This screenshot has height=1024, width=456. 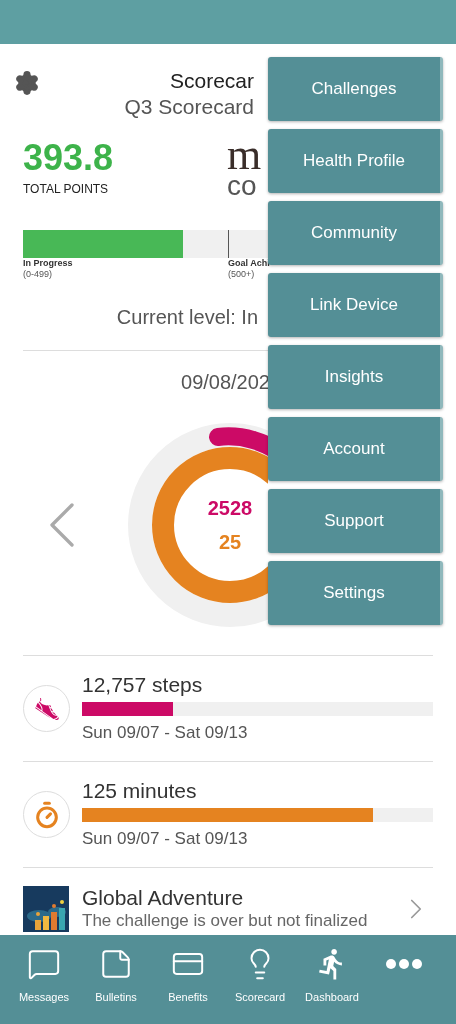 I want to click on segment-label: Goal Achi, so click(x=249, y=263).